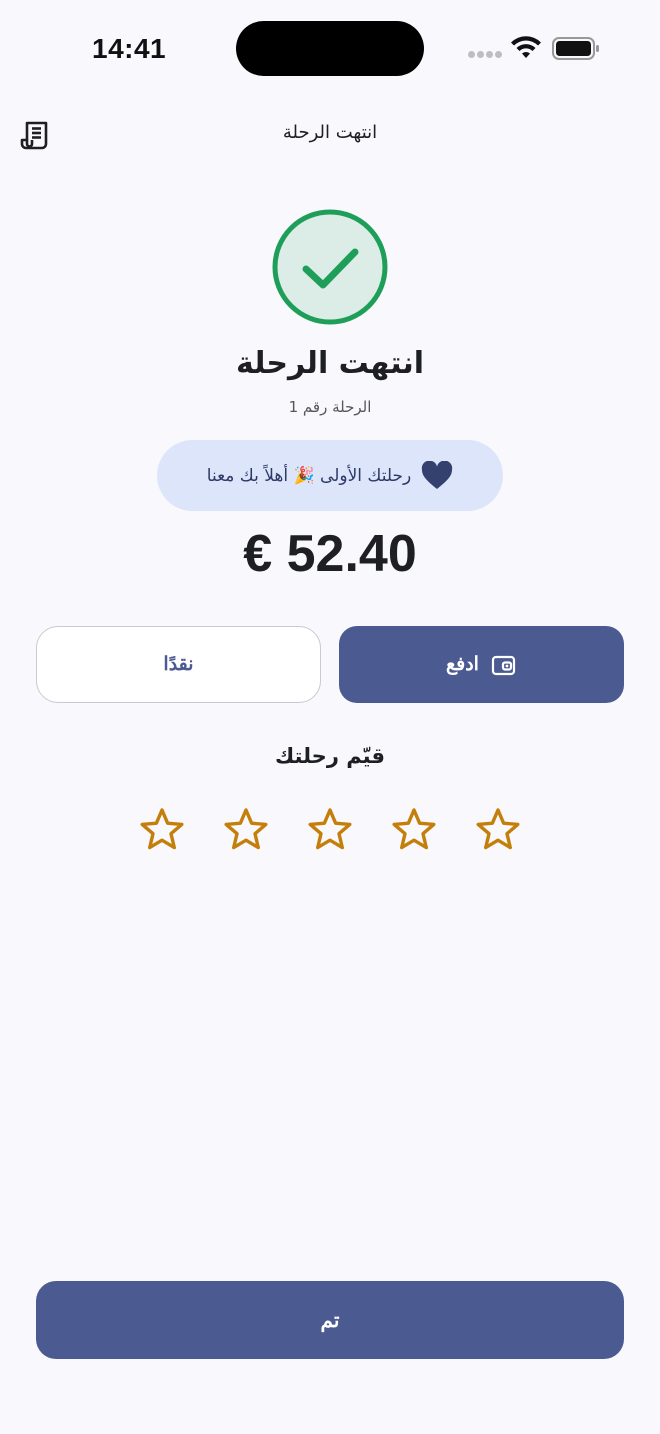 This screenshot has width=660, height=1434. I want to click on wallet-icon, so click(503, 665).